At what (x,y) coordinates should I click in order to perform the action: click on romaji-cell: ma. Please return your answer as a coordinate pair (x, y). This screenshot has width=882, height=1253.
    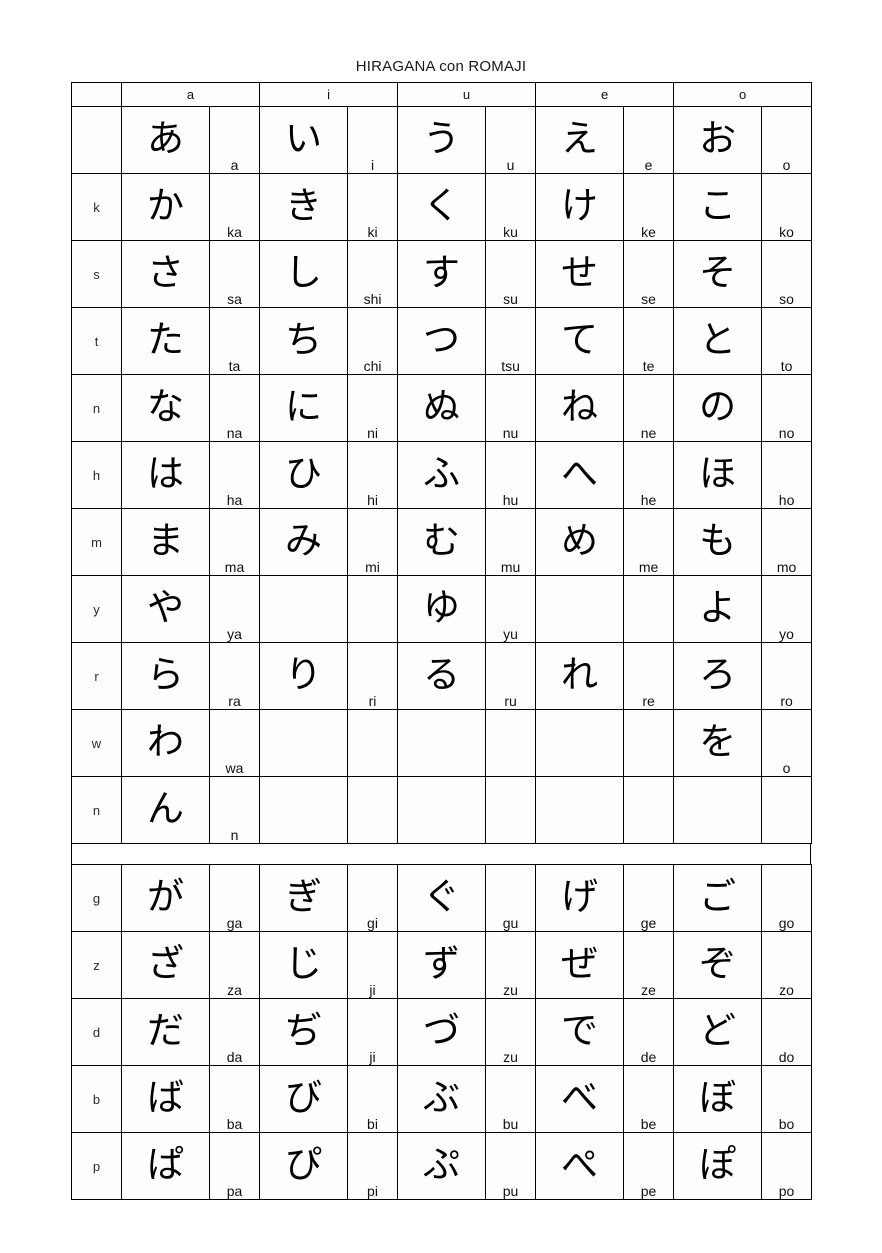
    Looking at the image, I should click on (234, 542).